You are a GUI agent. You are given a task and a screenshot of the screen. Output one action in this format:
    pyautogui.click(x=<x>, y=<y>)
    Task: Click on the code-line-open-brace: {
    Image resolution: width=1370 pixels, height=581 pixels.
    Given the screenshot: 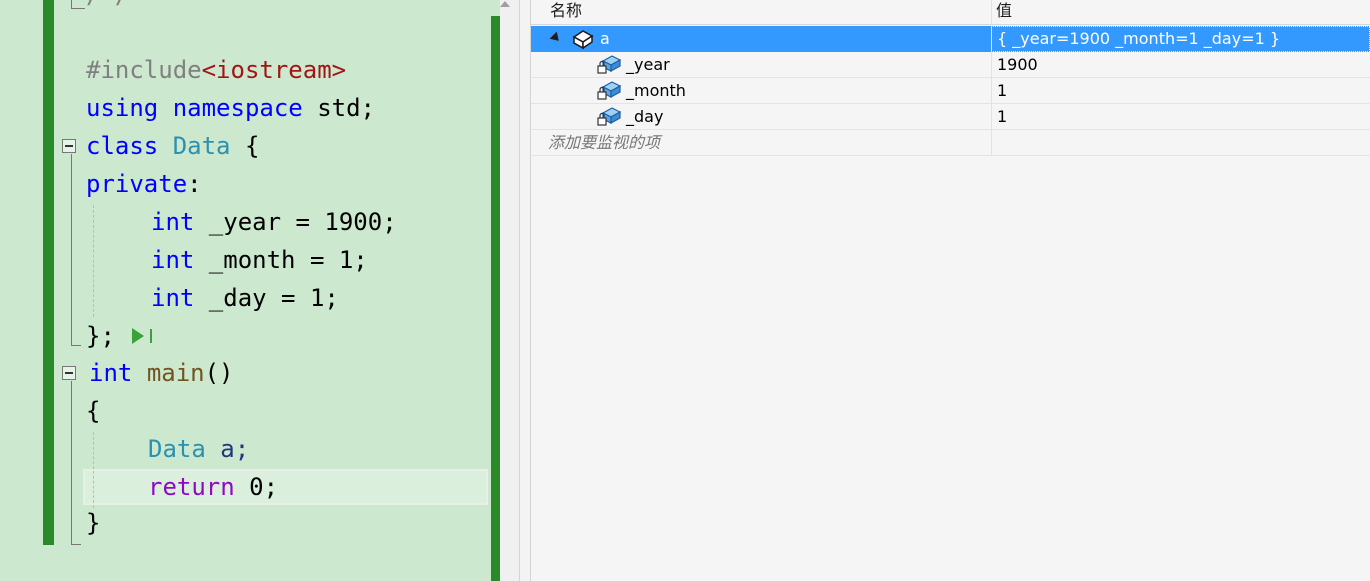 What is the action you would take?
    pyautogui.click(x=93, y=411)
    